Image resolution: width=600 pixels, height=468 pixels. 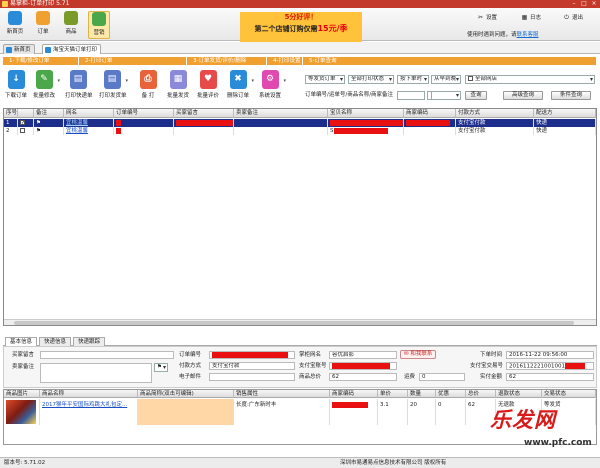 I want to click on product-col-3: 商品简称(双击可编辑), so click(x=186, y=394).